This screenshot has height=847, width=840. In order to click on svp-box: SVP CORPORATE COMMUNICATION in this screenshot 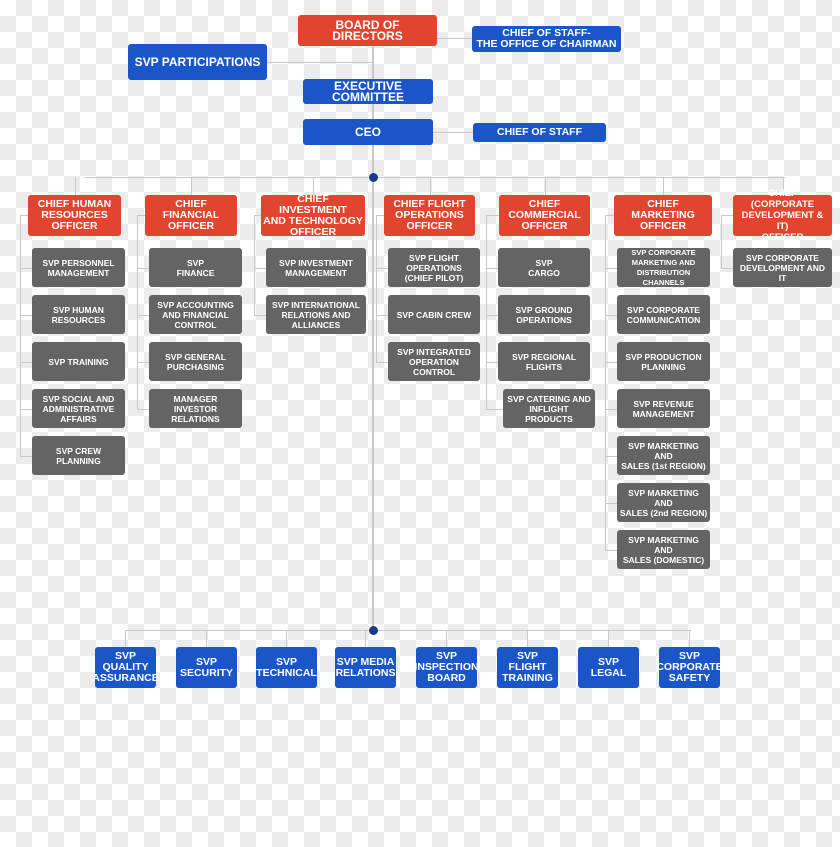, I will do `click(663, 314)`.